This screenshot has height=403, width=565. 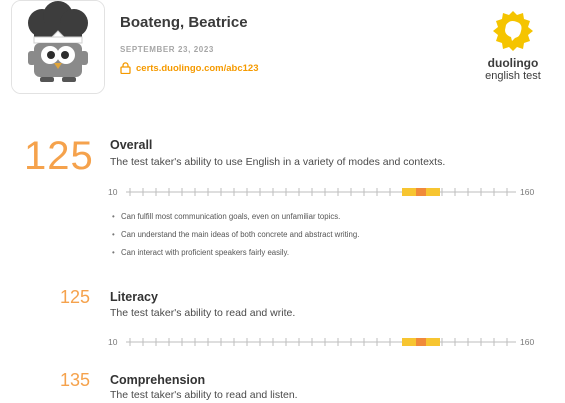 What do you see at coordinates (59, 156) in the screenshot?
I see `overall-score: 125` at bounding box center [59, 156].